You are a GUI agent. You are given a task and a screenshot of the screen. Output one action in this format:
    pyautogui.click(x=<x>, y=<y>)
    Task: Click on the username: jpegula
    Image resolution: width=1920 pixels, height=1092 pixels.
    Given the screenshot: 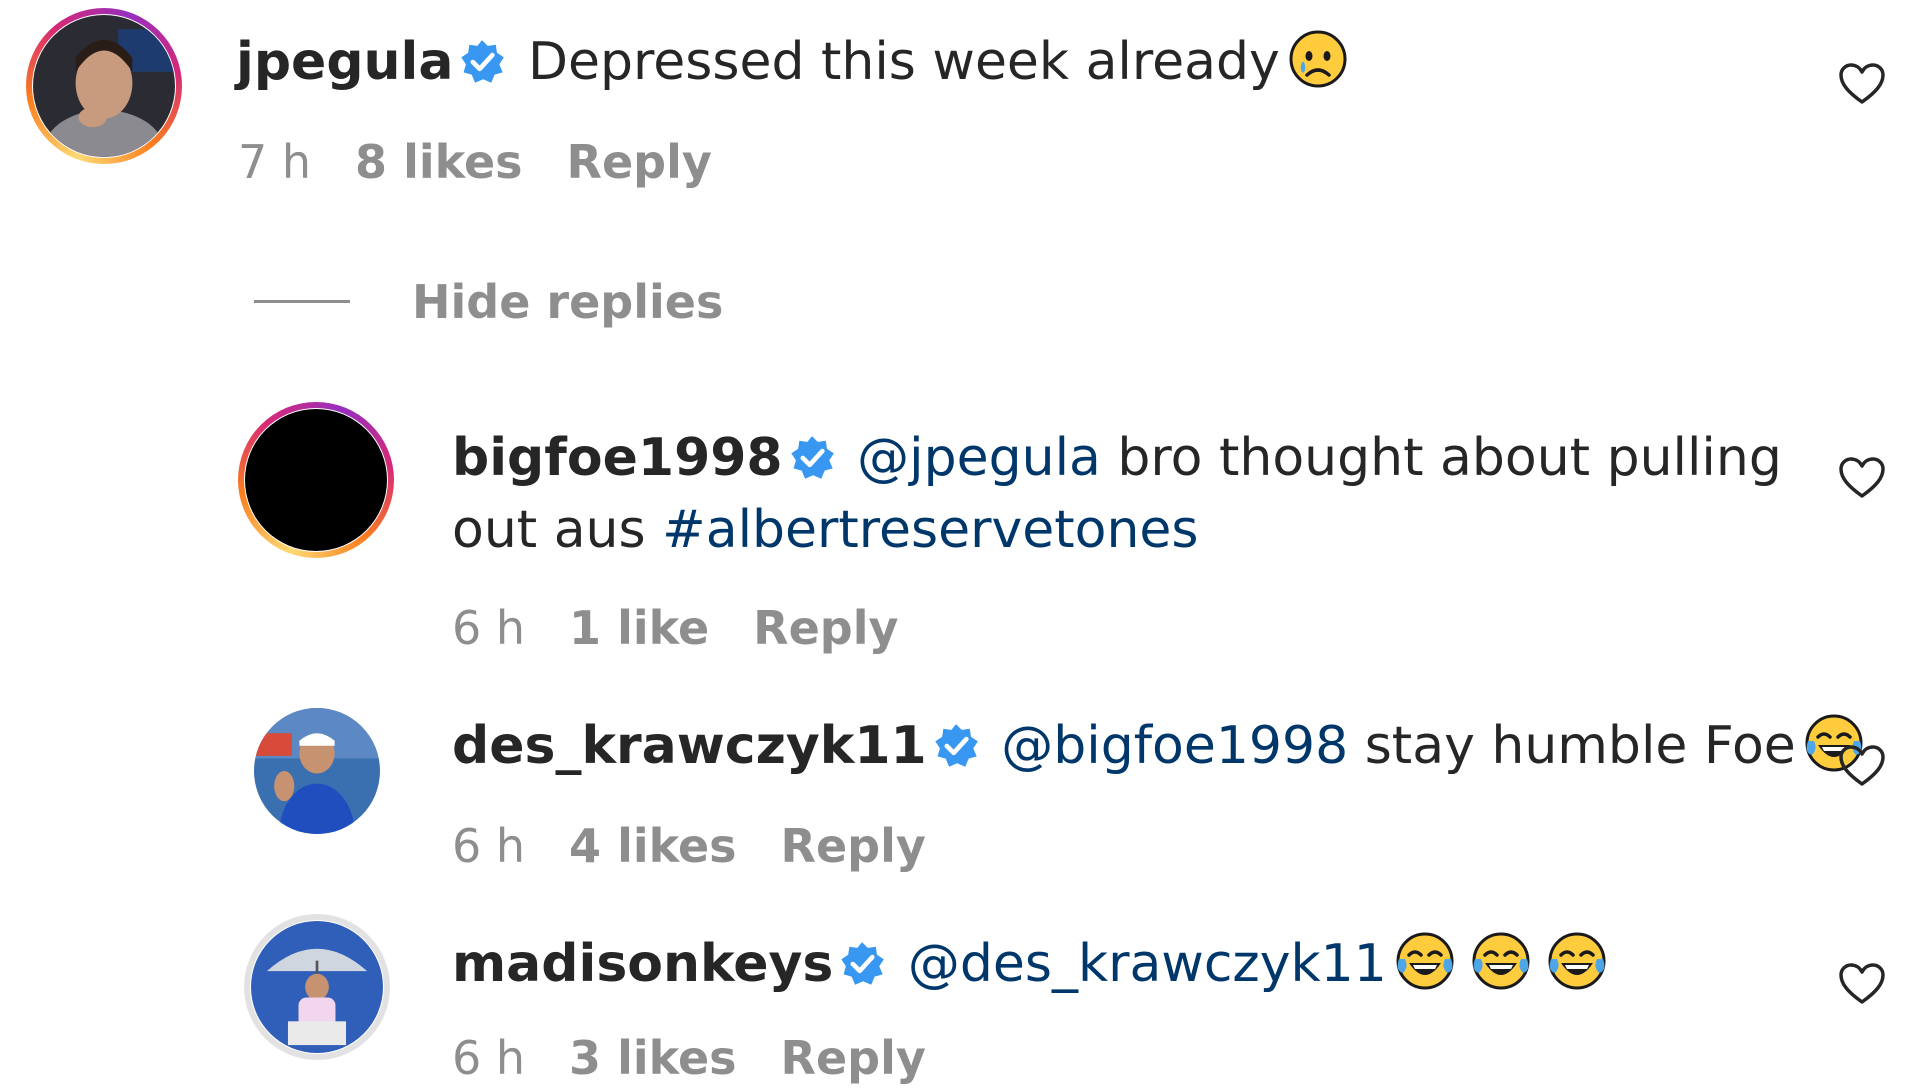 What is the action you would take?
    pyautogui.click(x=344, y=62)
    